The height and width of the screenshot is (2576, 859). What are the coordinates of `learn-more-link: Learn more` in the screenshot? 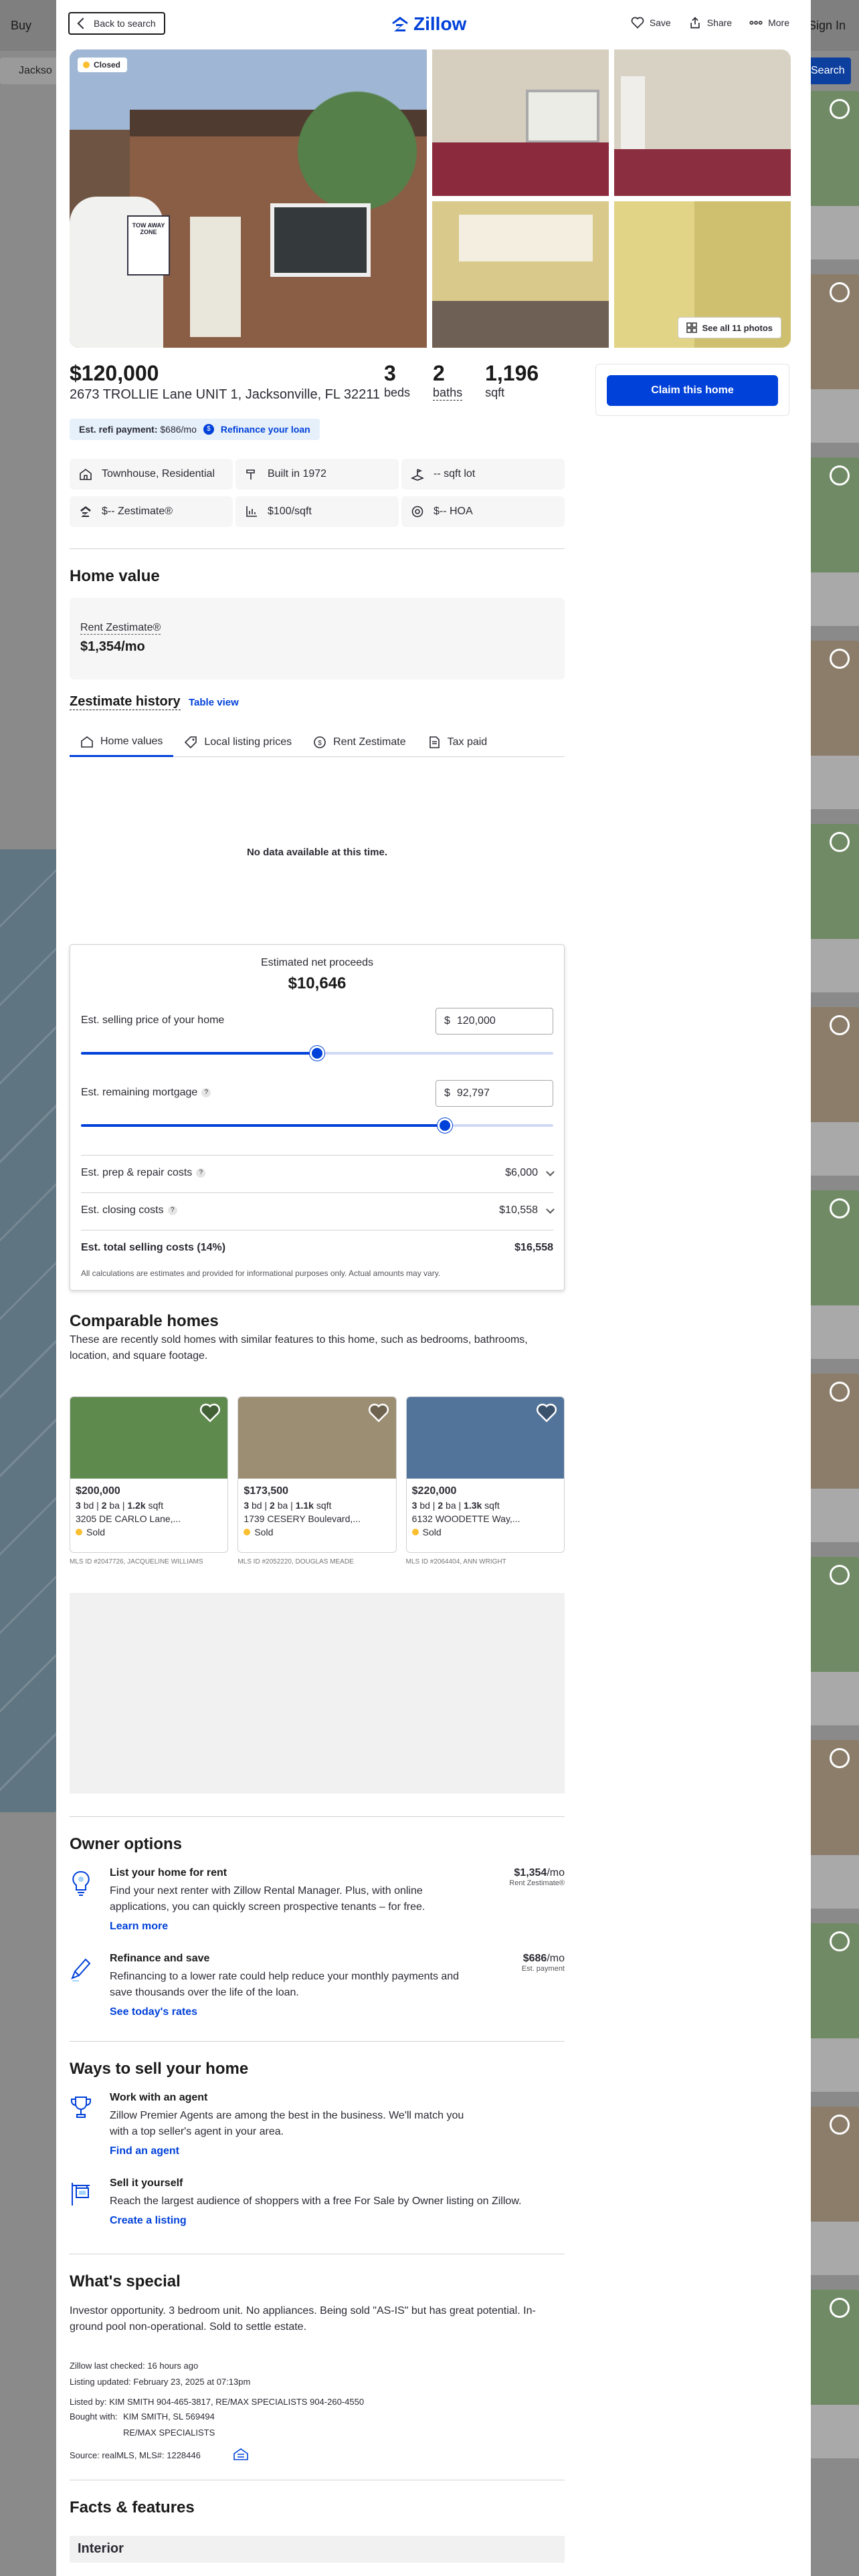 It's located at (139, 1927).